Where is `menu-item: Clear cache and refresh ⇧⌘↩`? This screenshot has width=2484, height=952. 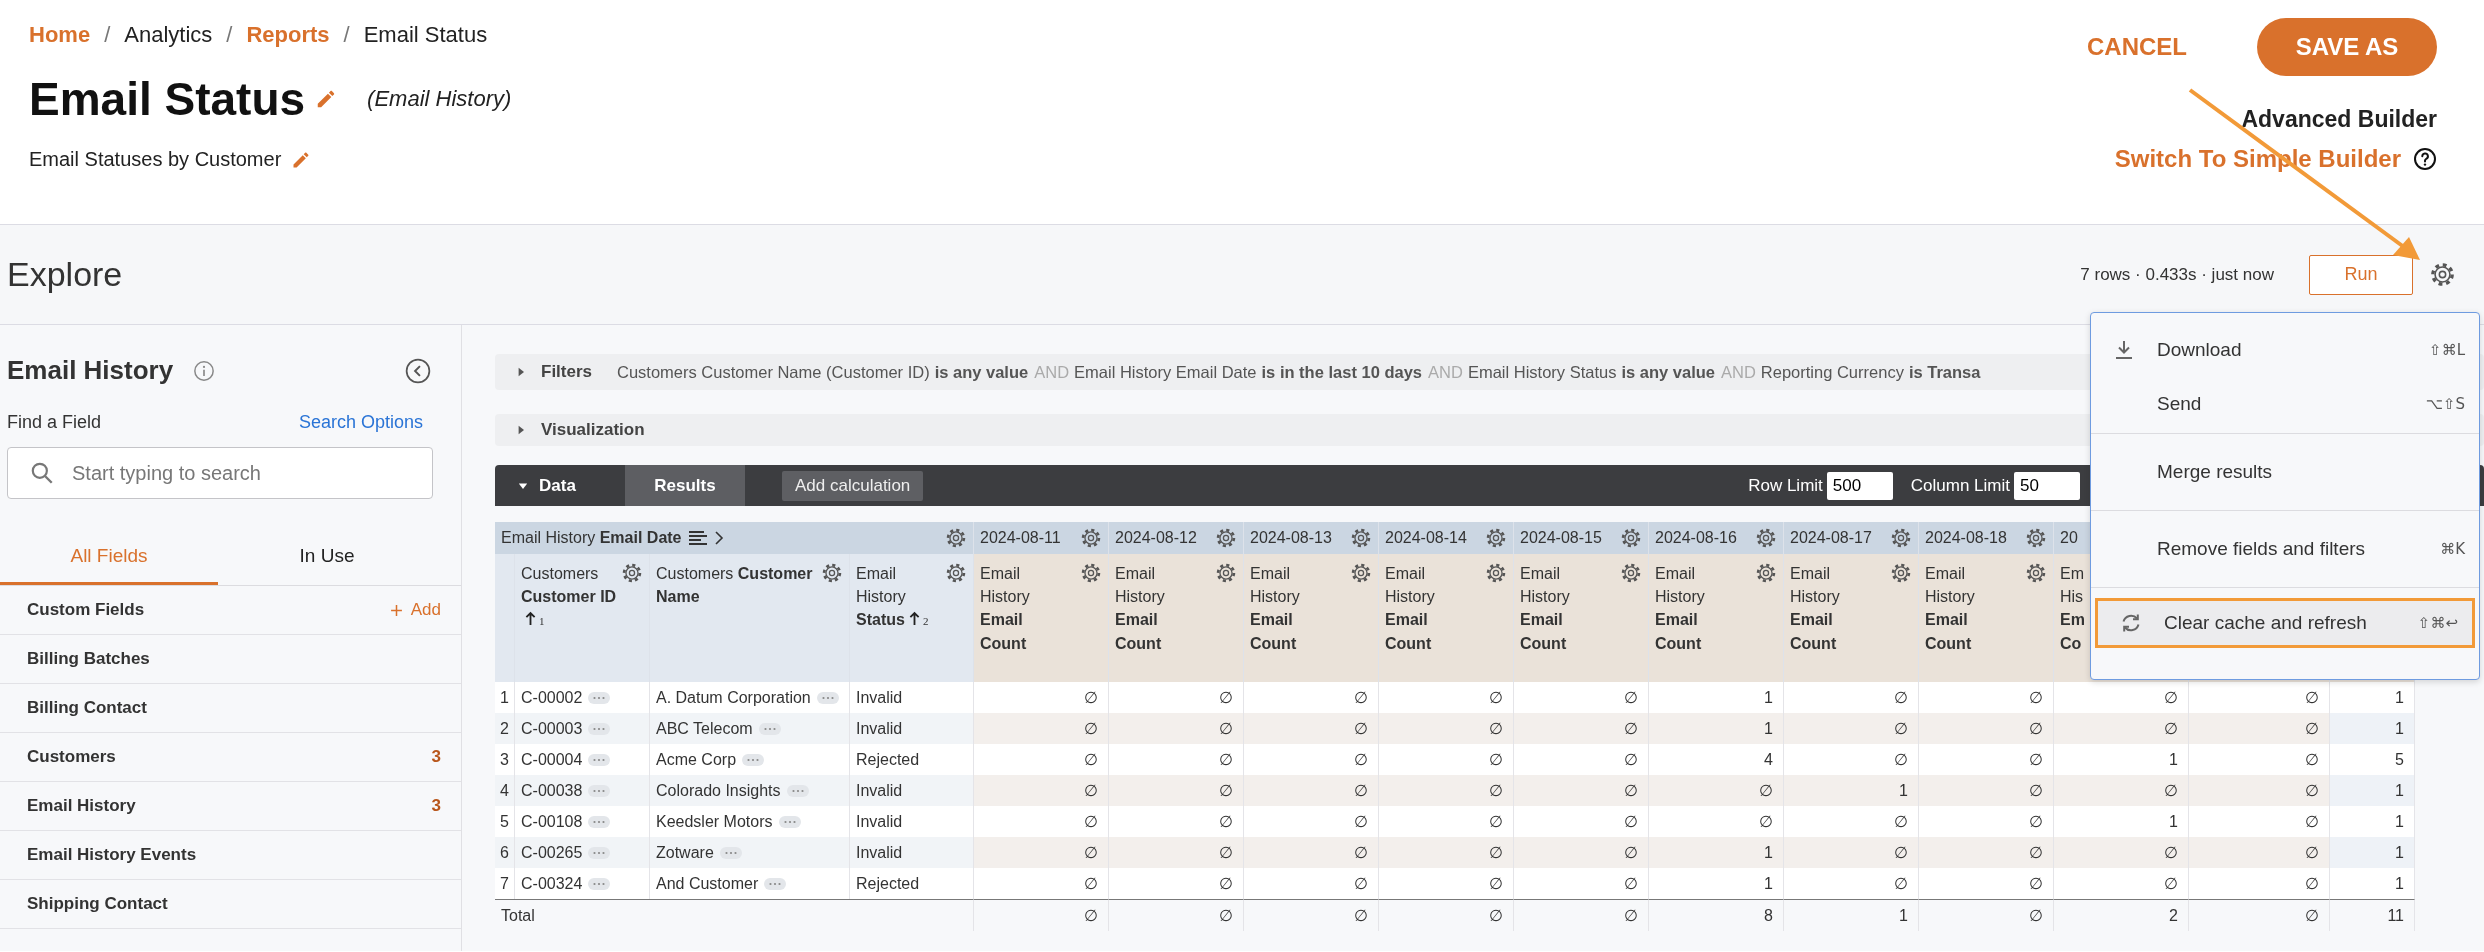 menu-item: Clear cache and refresh ⇧⌘↩ is located at coordinates (2285, 623).